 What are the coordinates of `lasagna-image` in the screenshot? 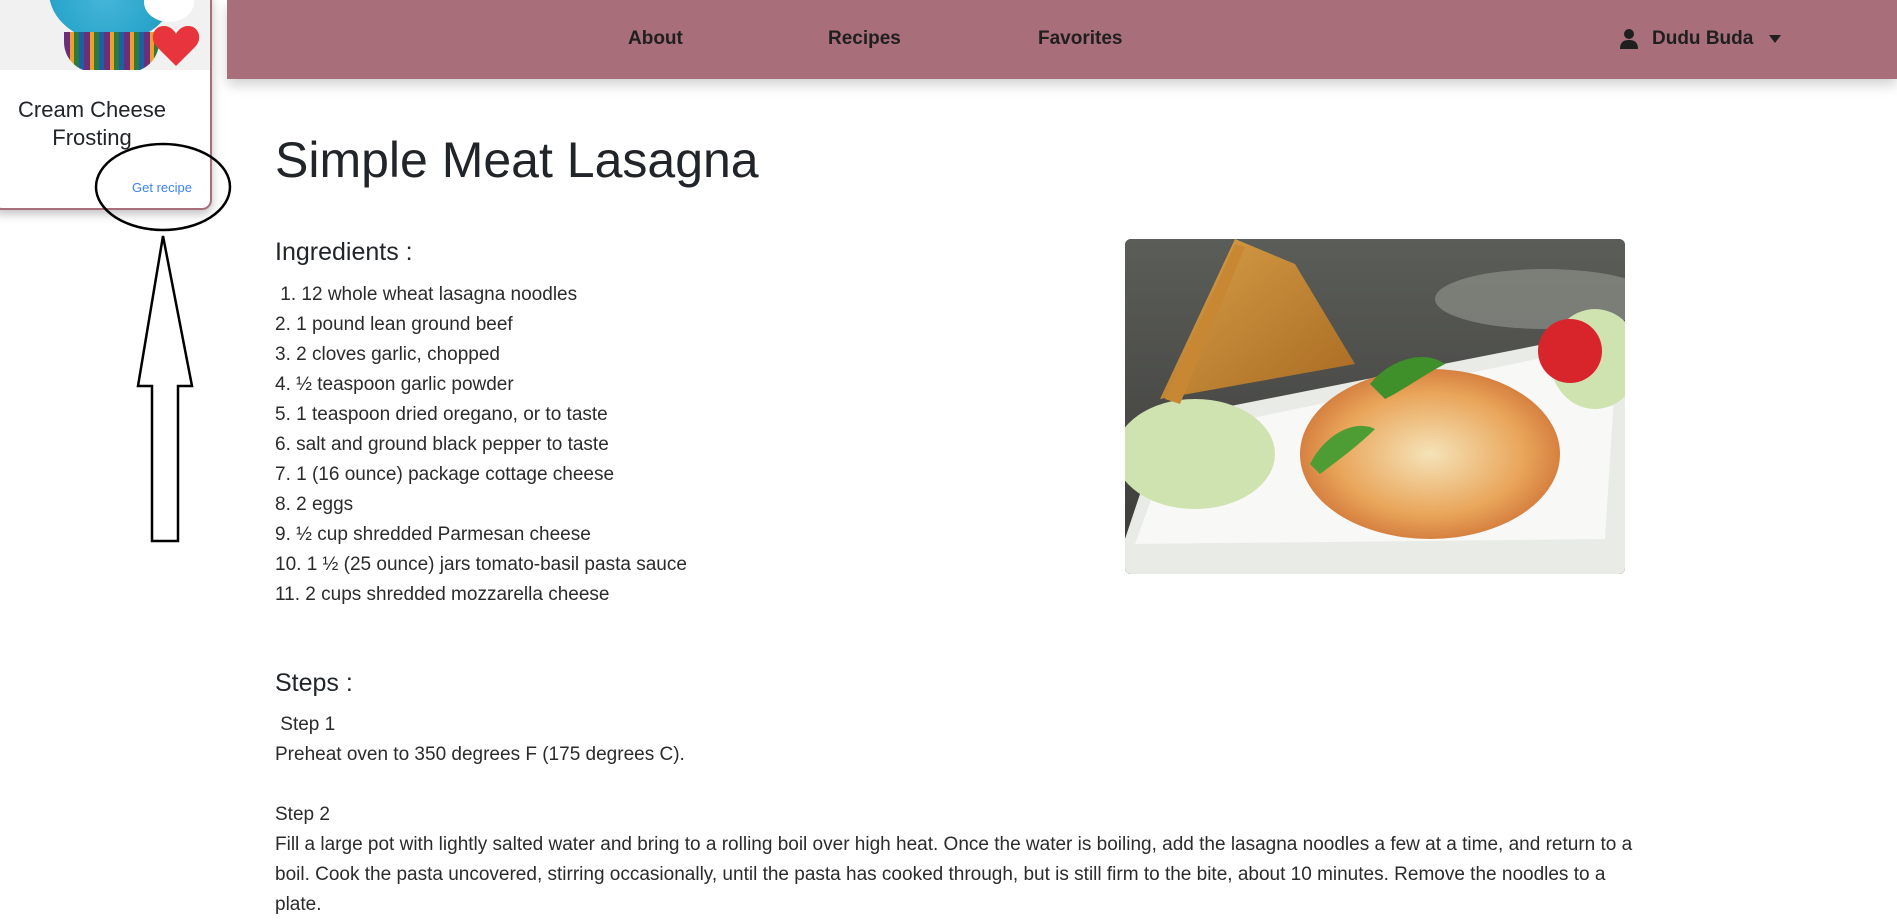 It's located at (1375, 406).